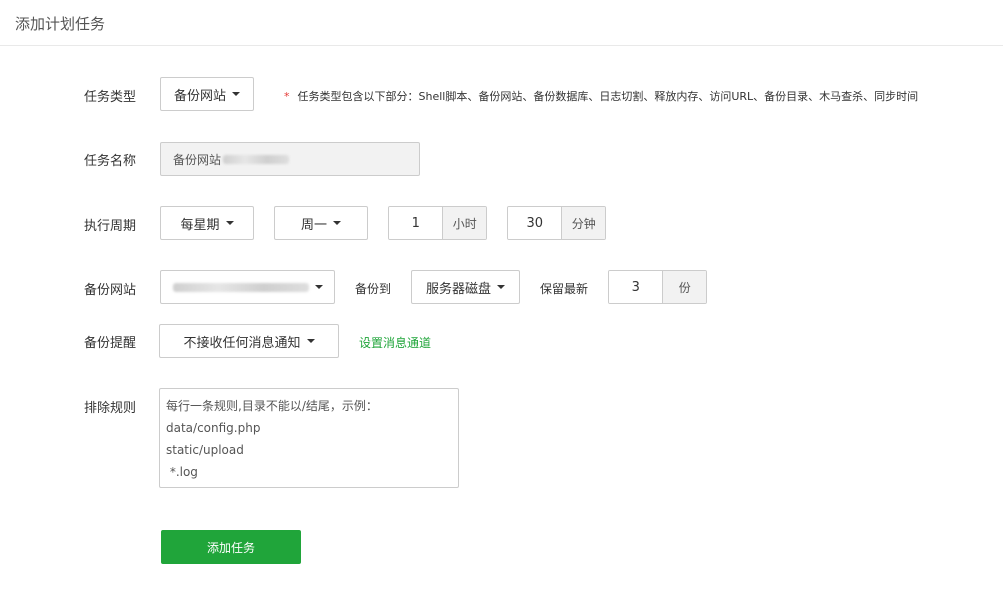  What do you see at coordinates (242, 343) in the screenshot?
I see `reminder-value: 不接收任何消息通知` at bounding box center [242, 343].